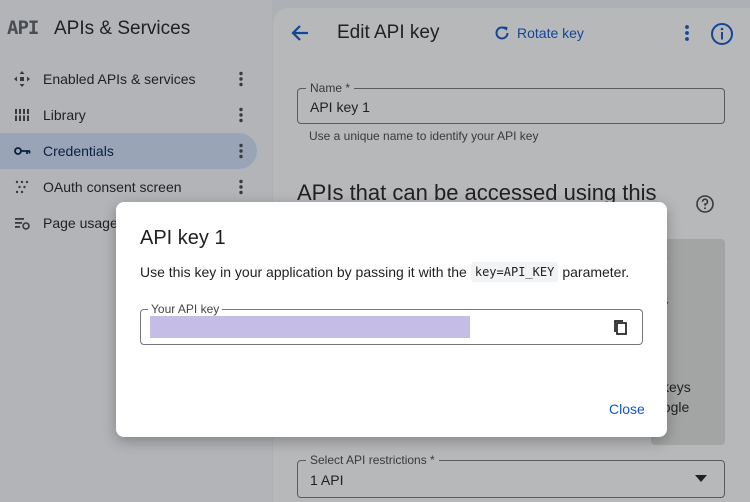  Describe the element at coordinates (310, 327) in the screenshot. I see `api-key-value-redacted` at that location.